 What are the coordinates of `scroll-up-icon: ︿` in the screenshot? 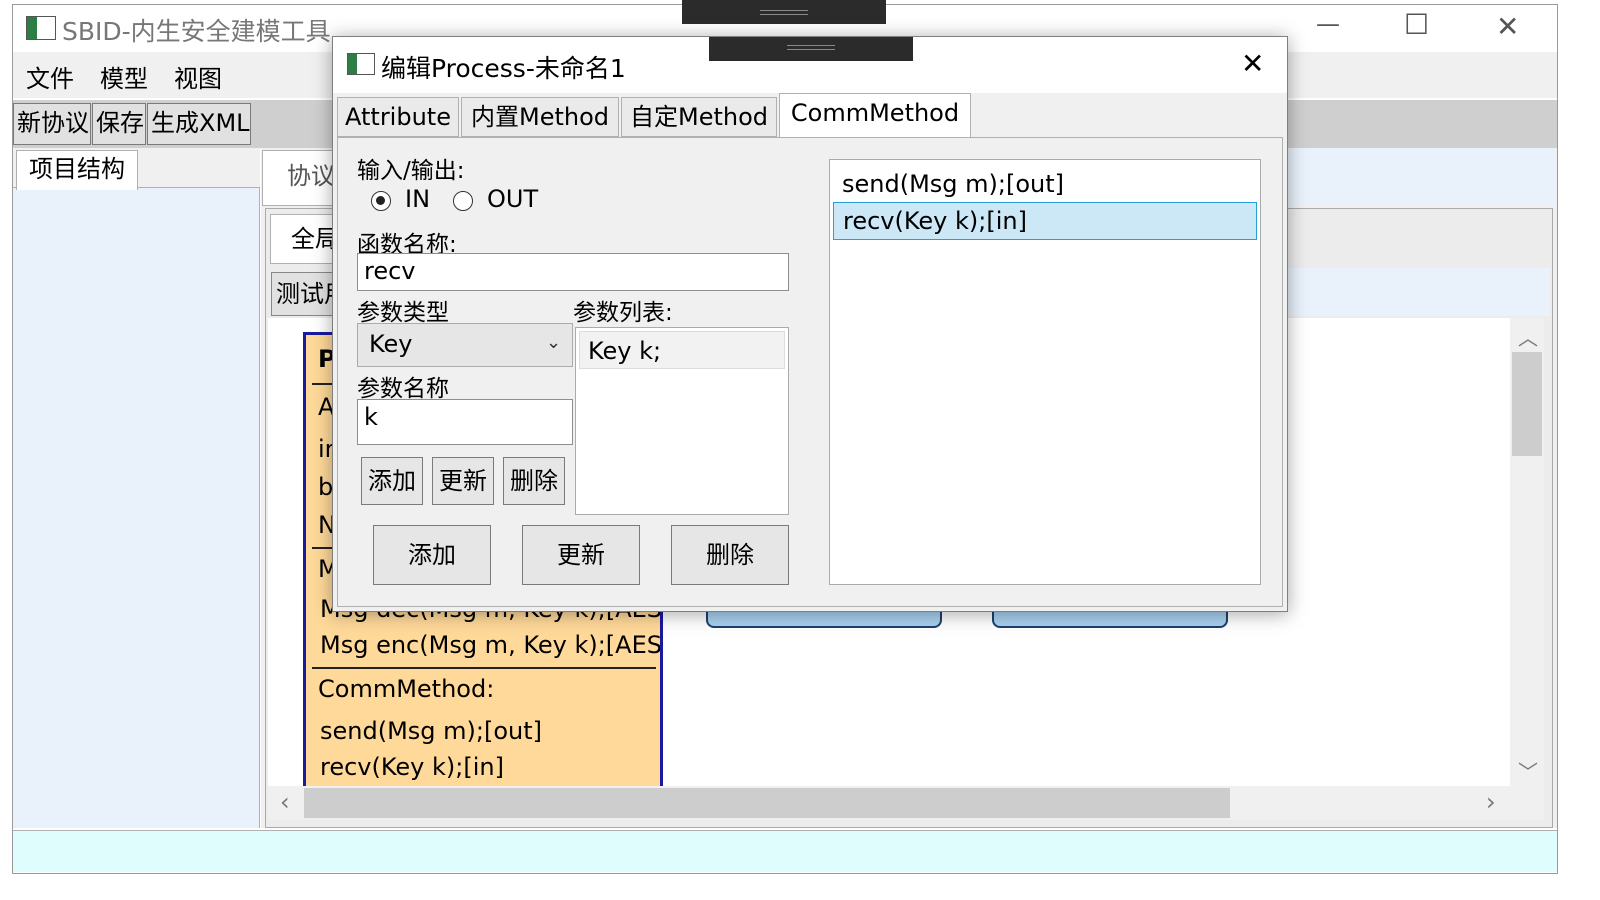 It's located at (1528, 336).